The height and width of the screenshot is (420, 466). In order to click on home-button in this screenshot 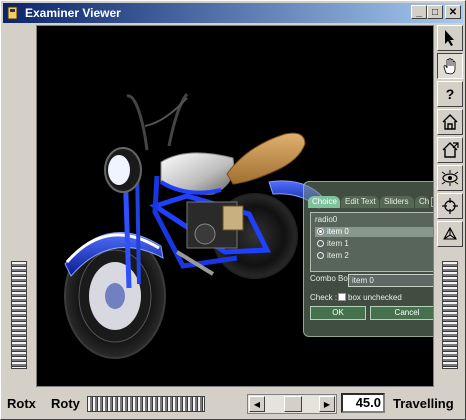, I will do `click(450, 122)`.